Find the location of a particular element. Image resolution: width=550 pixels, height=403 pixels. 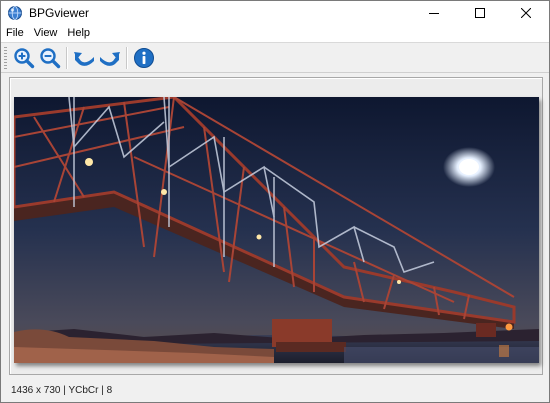

zoom-out-icon is located at coordinates (50, 57).